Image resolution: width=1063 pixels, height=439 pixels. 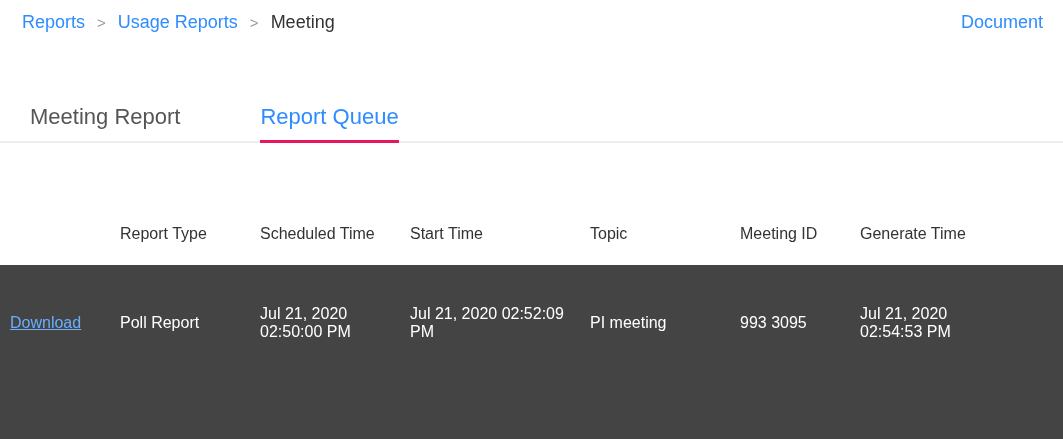 What do you see at coordinates (160, 323) in the screenshot?
I see `table-cell-text: Poll Report` at bounding box center [160, 323].